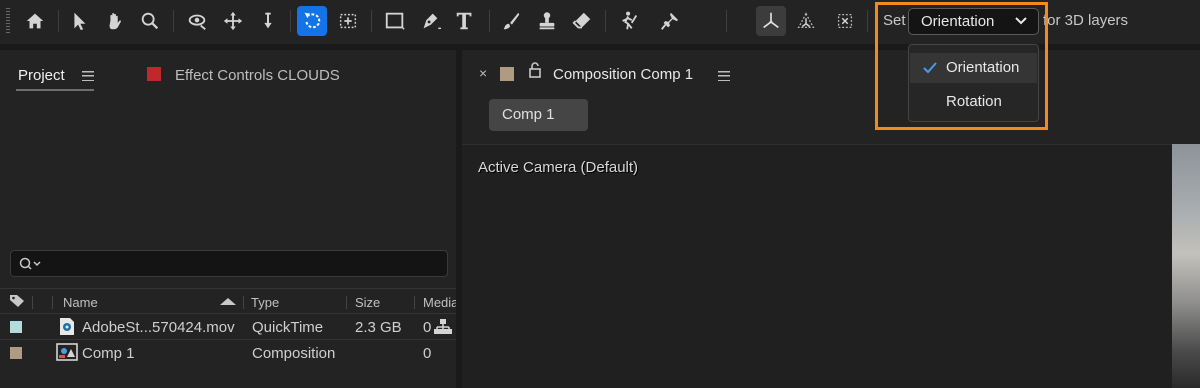 The height and width of the screenshot is (388, 1200). What do you see at coordinates (465, 21) in the screenshot?
I see `type-tool-icon` at bounding box center [465, 21].